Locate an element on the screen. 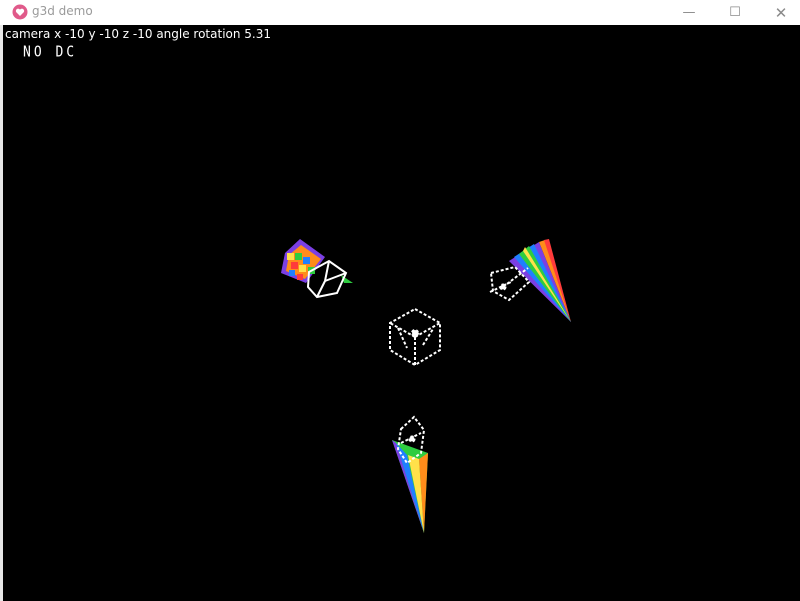 The height and width of the screenshot is (601, 800). window-title: g3d demo is located at coordinates (62, 11).